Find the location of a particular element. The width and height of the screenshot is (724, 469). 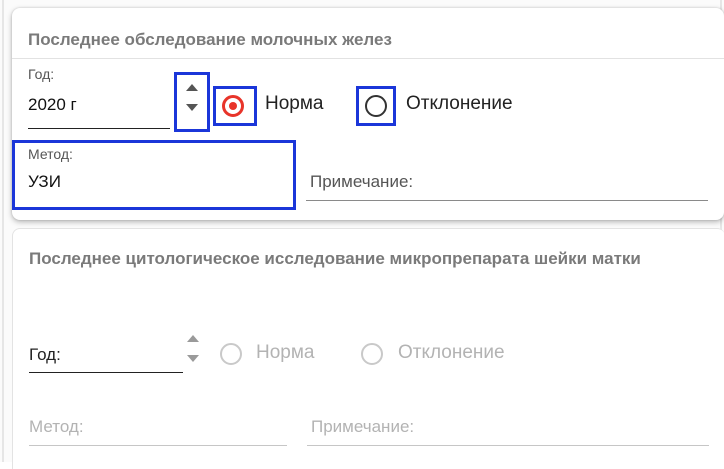

breast-year-label: Год: is located at coordinates (41, 74).